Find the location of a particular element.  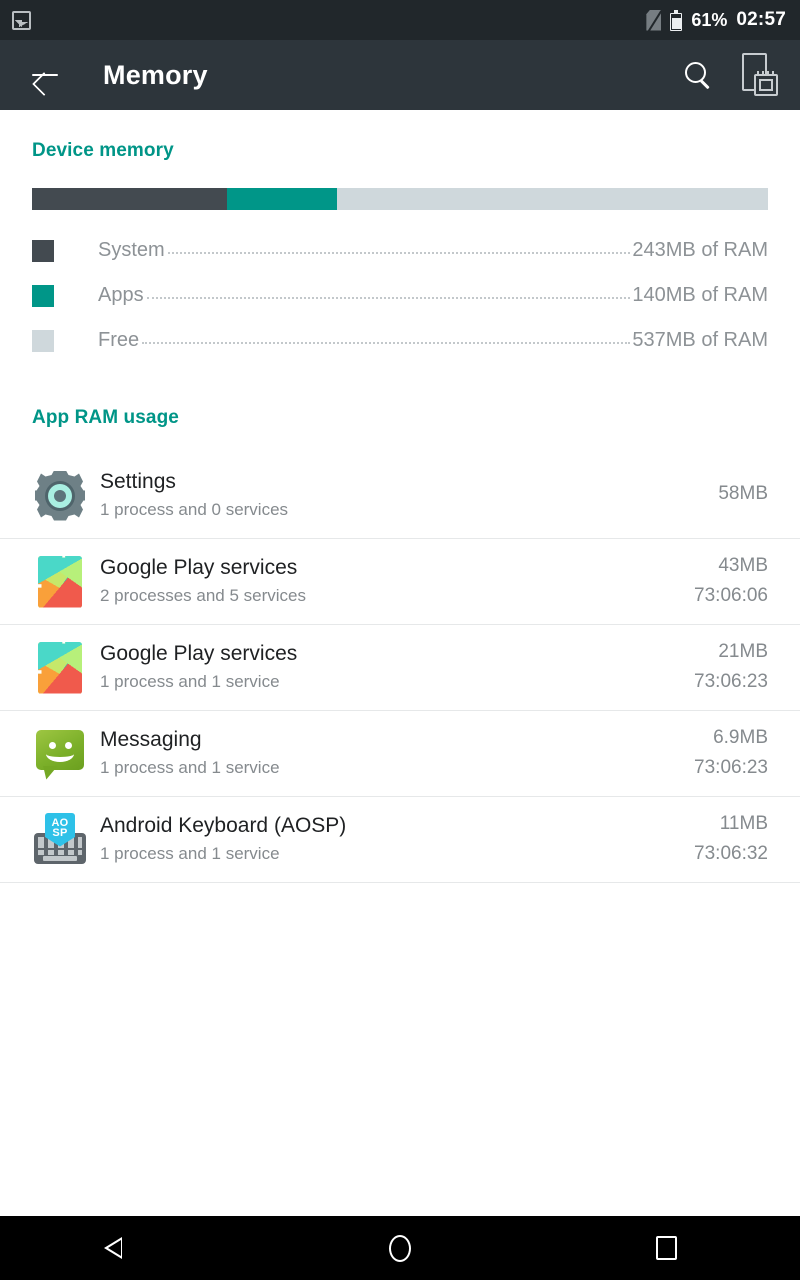

battery-percent-label: 61% is located at coordinates (709, 19).